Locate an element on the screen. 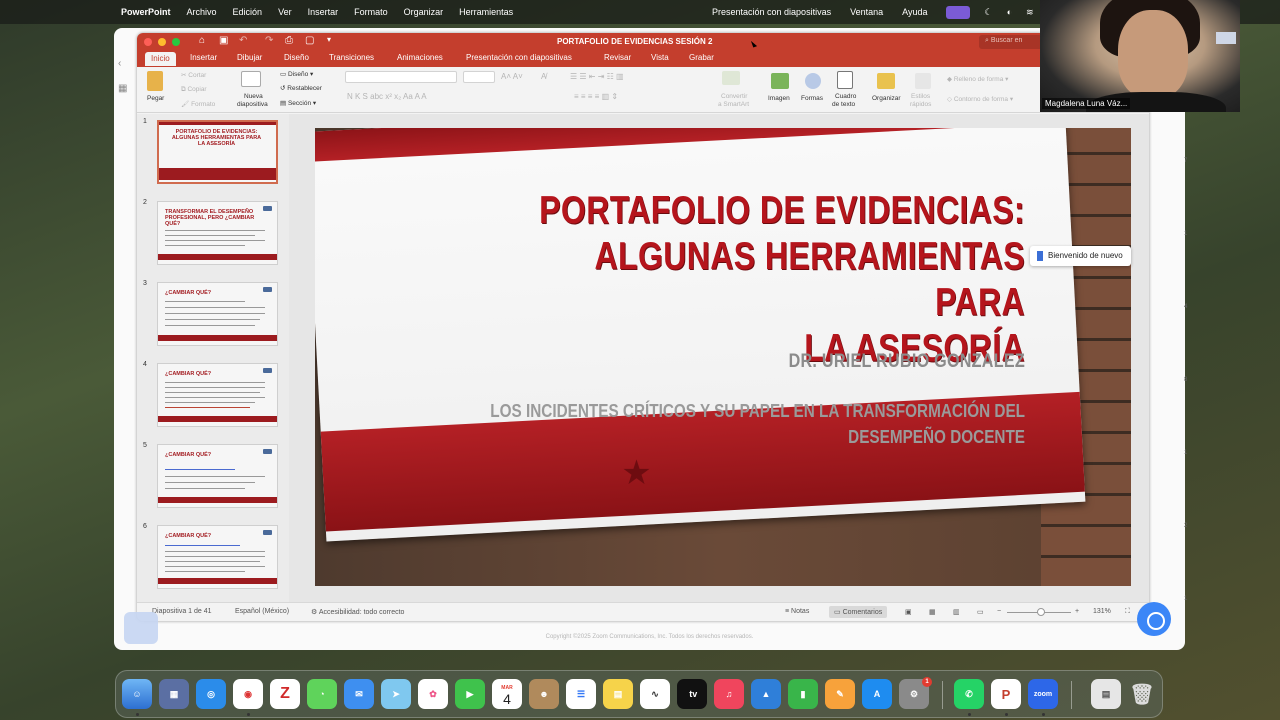 The height and width of the screenshot is (720, 1280). layout-button: ▭ Diseño ▾ is located at coordinates (296, 74).